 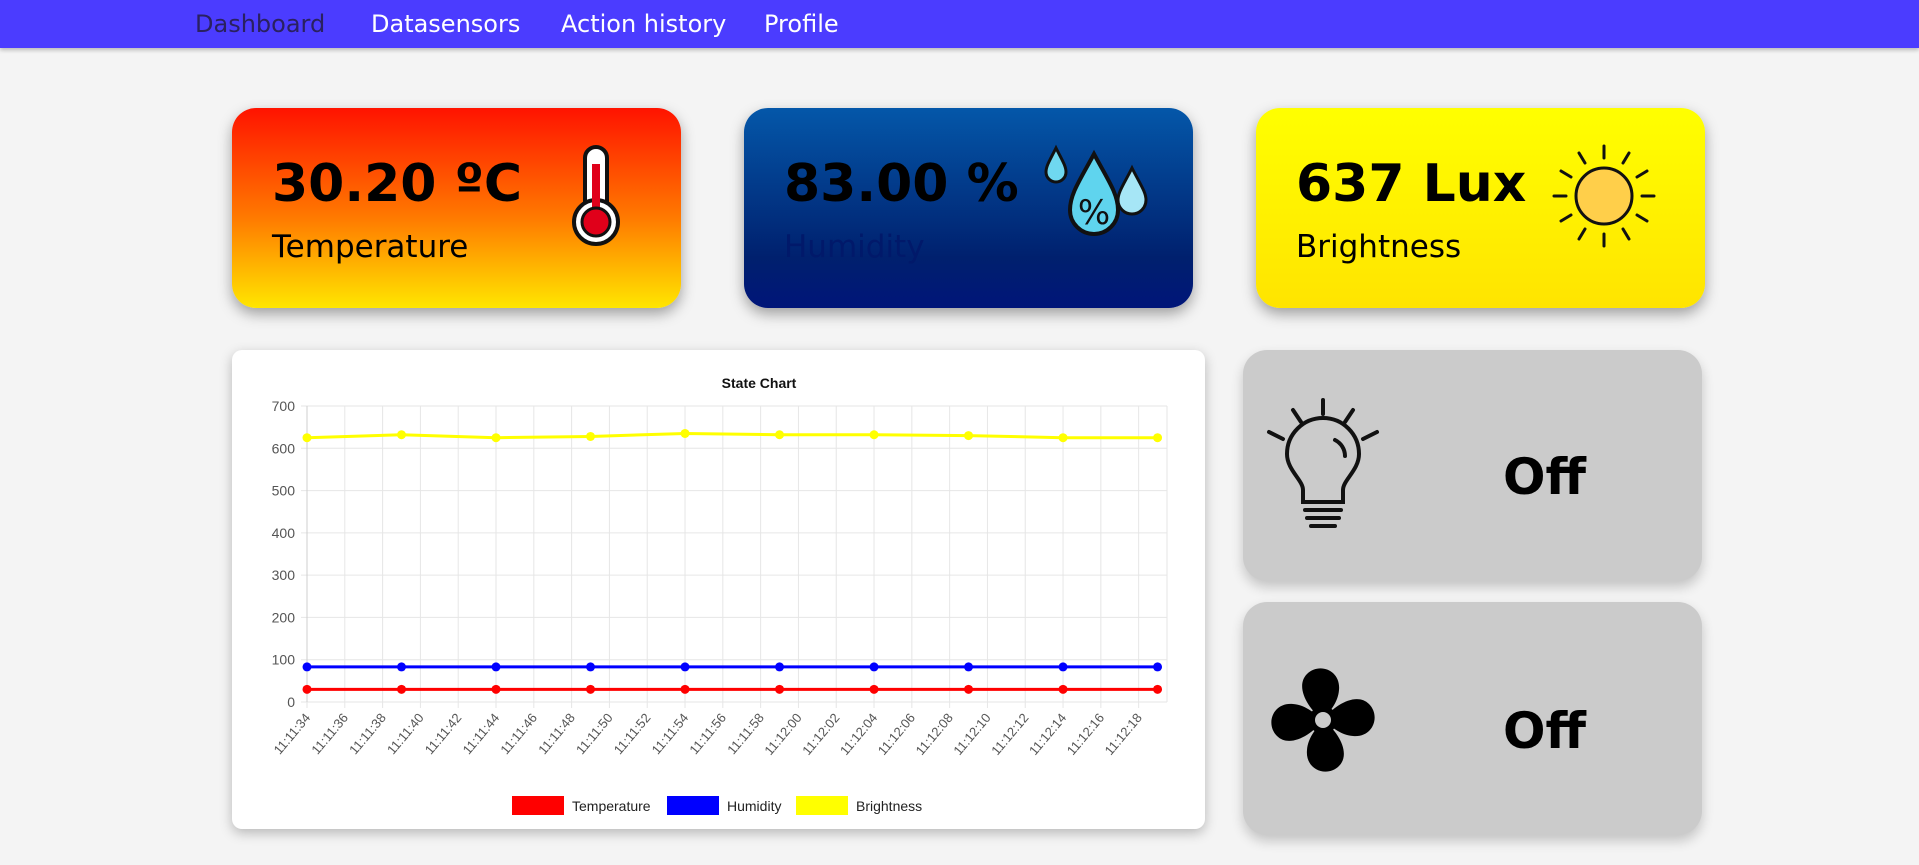 What do you see at coordinates (1472, 718) in the screenshot?
I see `fan-device-card: Off` at bounding box center [1472, 718].